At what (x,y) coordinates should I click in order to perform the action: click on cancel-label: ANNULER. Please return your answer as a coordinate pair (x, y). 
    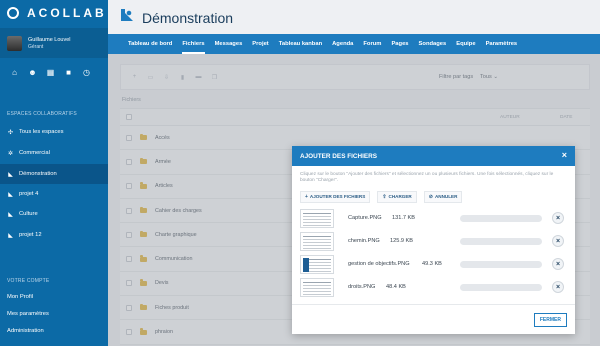
    Looking at the image, I should click on (446, 197).